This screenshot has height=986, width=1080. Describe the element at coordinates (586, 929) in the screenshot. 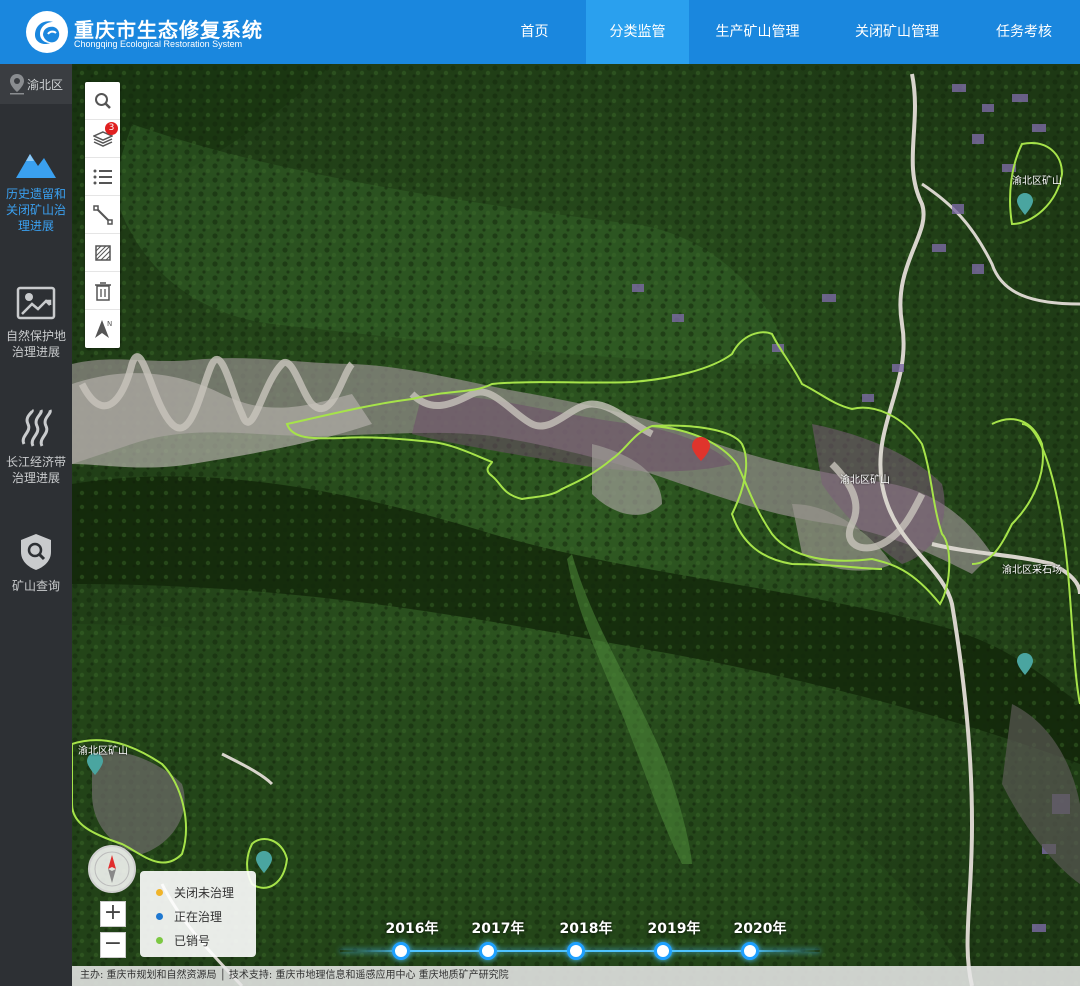

I see `timeline-year-label: 2018年` at that location.